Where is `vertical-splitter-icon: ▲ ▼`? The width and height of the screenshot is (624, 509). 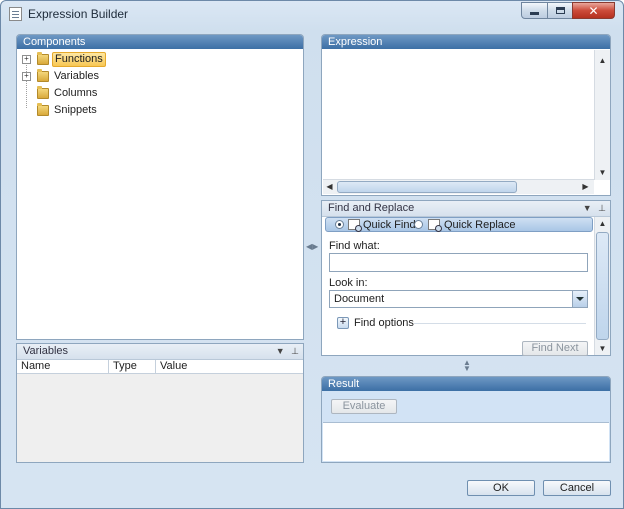
vertical-splitter-icon: ▲ ▼ is located at coordinates (467, 366).